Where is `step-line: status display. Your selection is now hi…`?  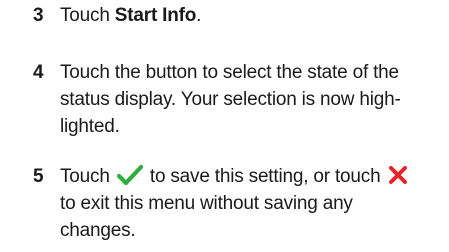
step-line: status display. Your selection is now hi… is located at coordinates (230, 99).